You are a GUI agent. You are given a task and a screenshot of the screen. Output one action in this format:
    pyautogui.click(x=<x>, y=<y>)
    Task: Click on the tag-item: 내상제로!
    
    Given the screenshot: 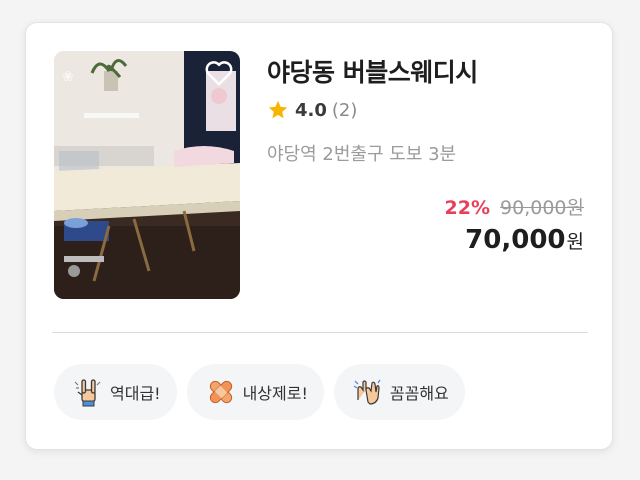 What is the action you would take?
    pyautogui.click(x=255, y=392)
    